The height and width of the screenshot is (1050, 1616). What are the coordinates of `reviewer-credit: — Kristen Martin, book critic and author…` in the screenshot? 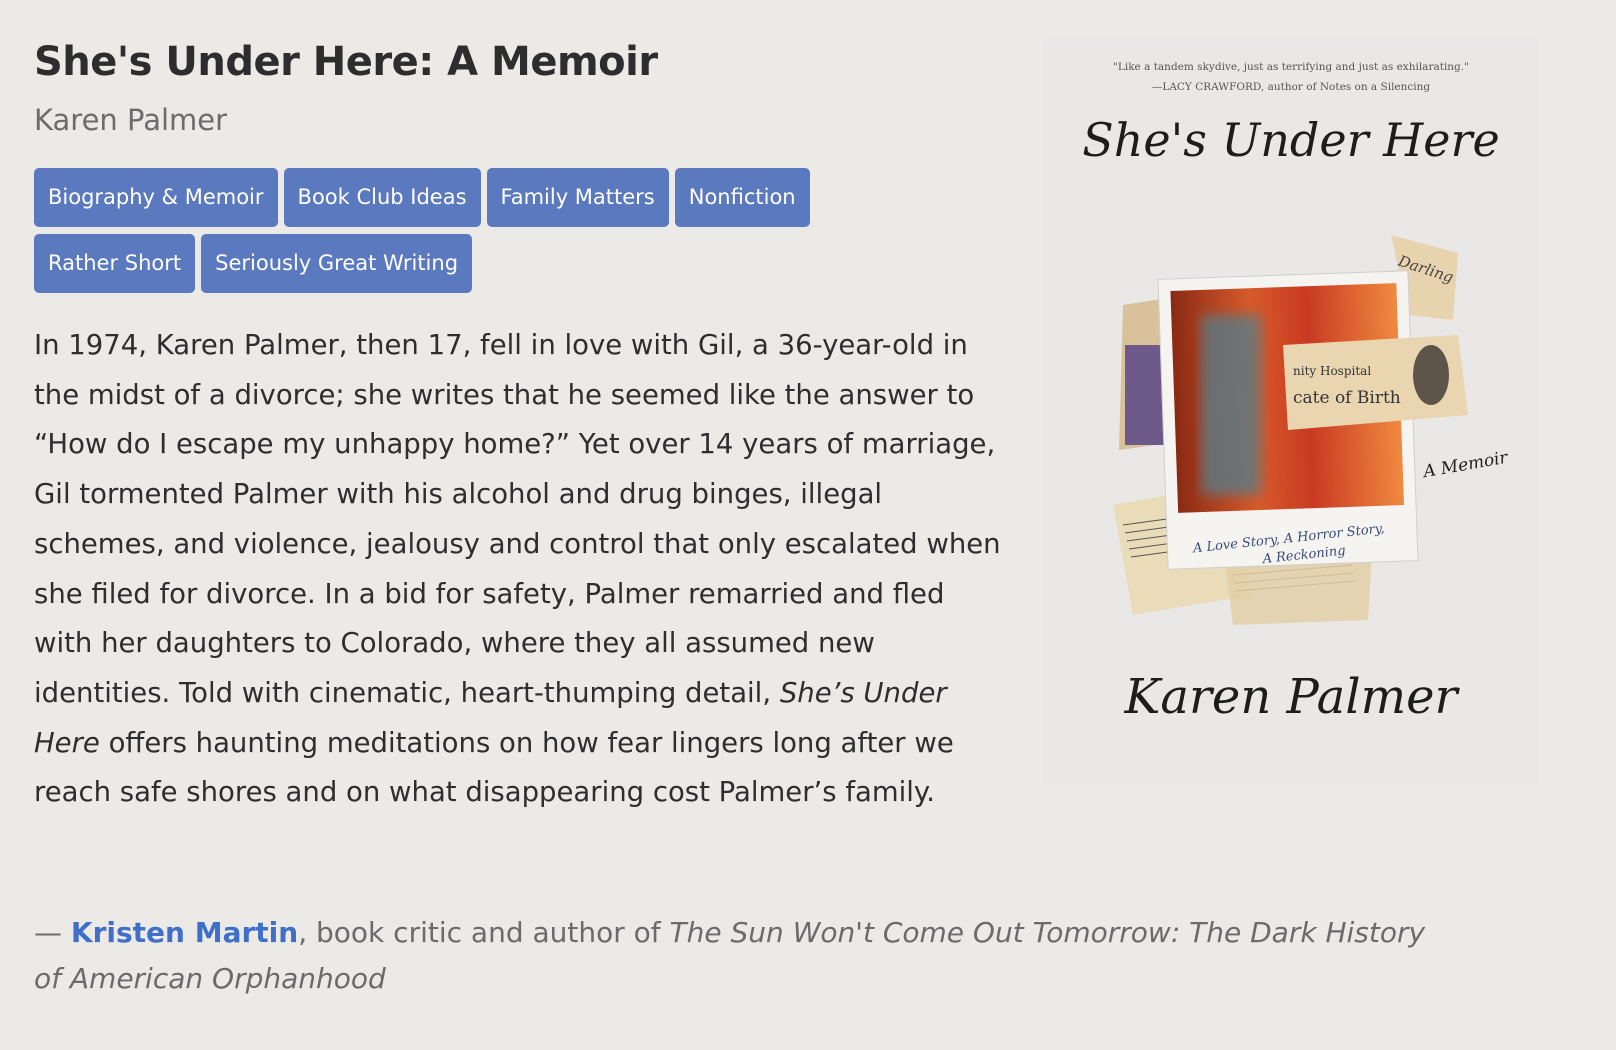 It's located at (744, 956).